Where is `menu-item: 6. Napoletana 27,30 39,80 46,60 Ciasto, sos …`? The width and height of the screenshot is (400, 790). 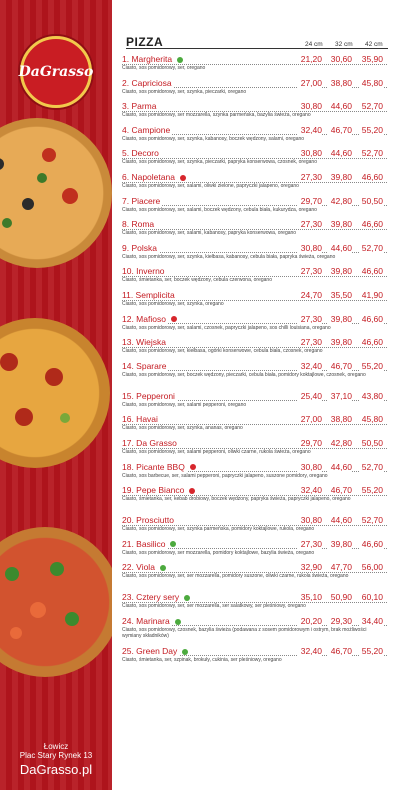 menu-item: 6. Napoletana 27,30 39,80 46,60 Ciasto, sos … is located at coordinates (257, 183).